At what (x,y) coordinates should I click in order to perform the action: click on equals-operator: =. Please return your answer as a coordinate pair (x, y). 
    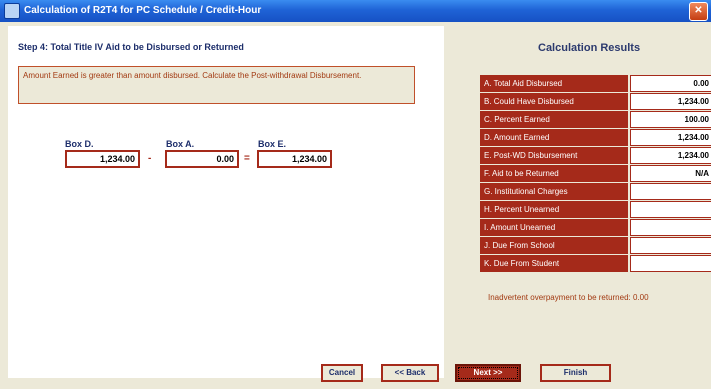
    Looking at the image, I should click on (247, 158).